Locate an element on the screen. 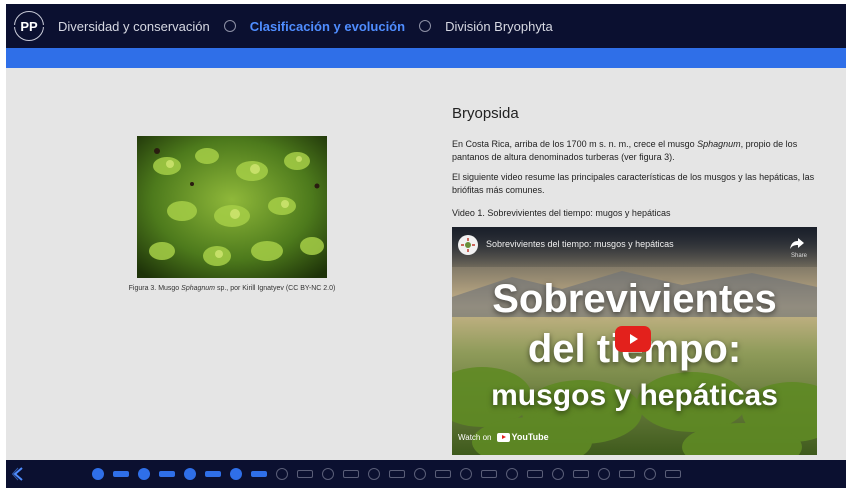 Image resolution: width=850 pixels, height=490 pixels. logo-text: PP is located at coordinates (29, 26).